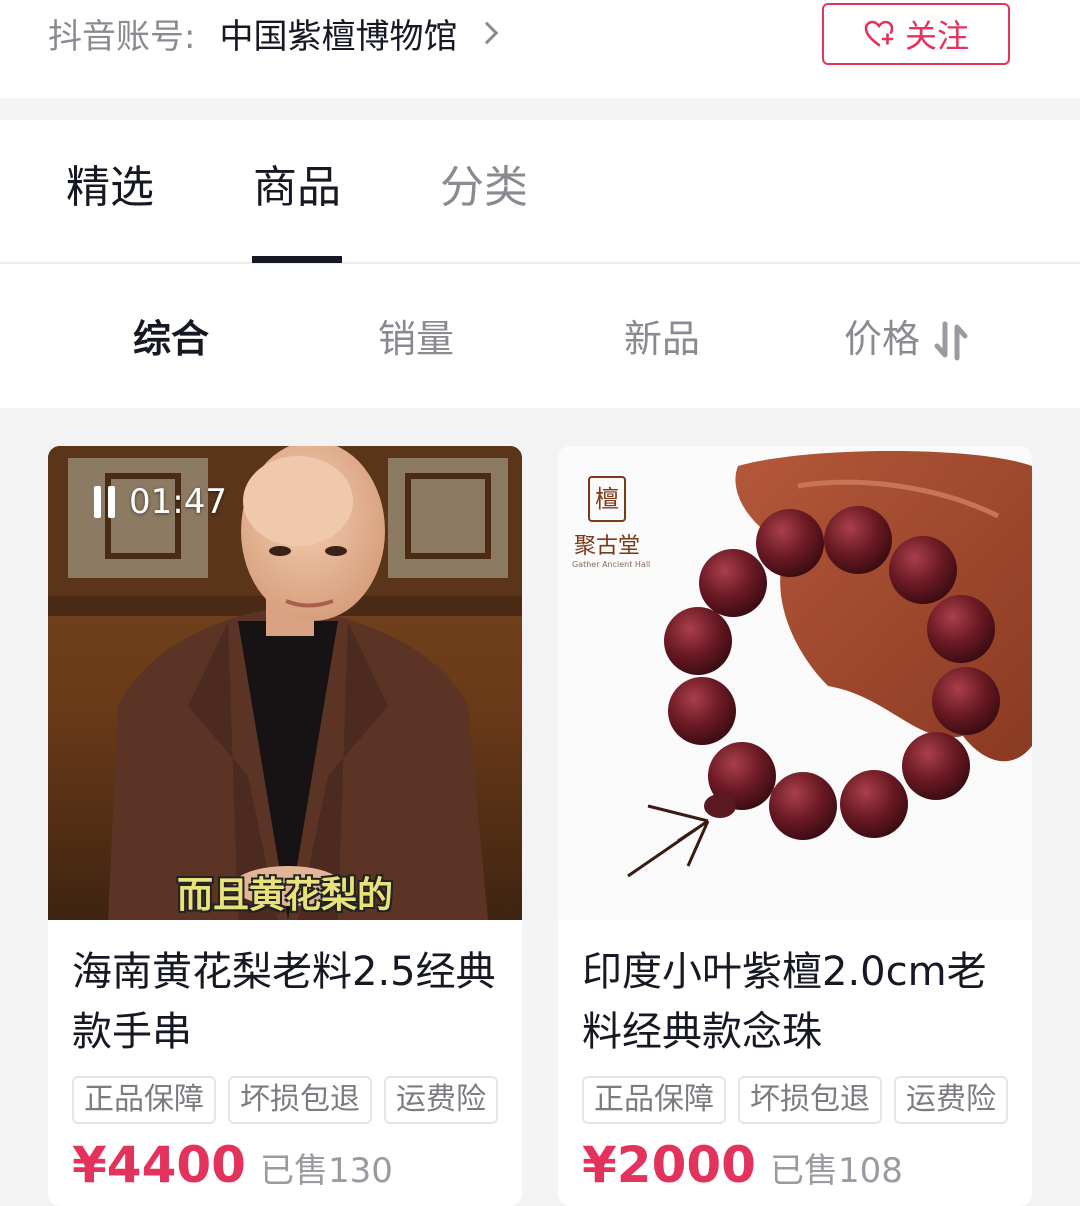 The width and height of the screenshot is (1080, 1206). I want to click on product-price: ¥2000, so click(669, 1165).